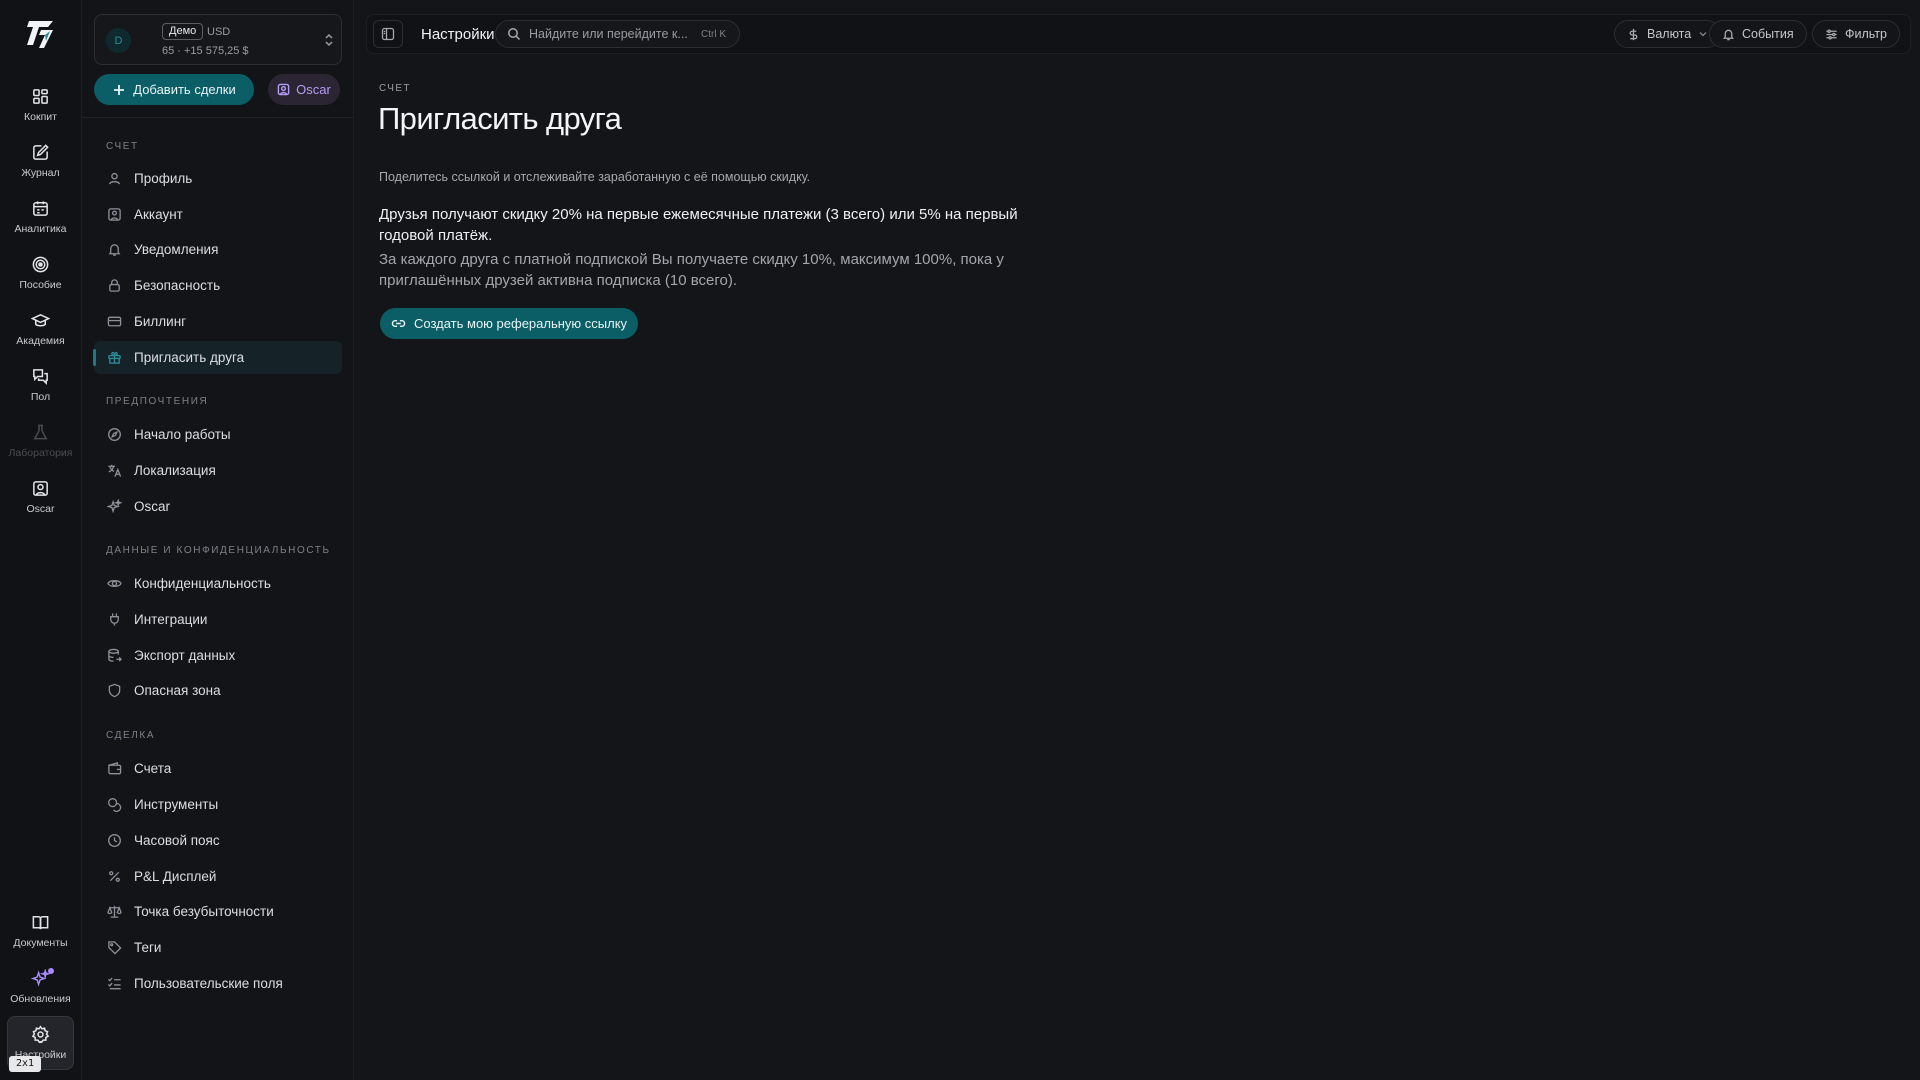 This screenshot has height=1080, width=1920. Describe the element at coordinates (184, 89) in the screenshot. I see `add-trades-label: Добавить сделки` at that location.